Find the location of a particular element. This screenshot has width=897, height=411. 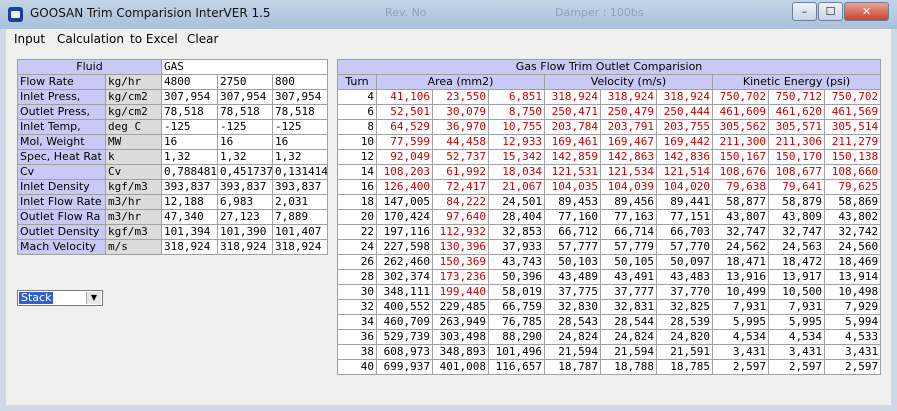

fluid-header-row: Fluid GAS is located at coordinates (173, 67).